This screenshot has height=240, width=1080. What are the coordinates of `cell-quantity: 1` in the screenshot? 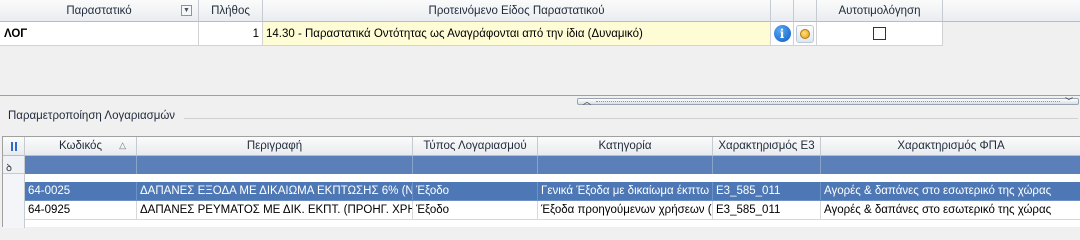 It's located at (231, 34).